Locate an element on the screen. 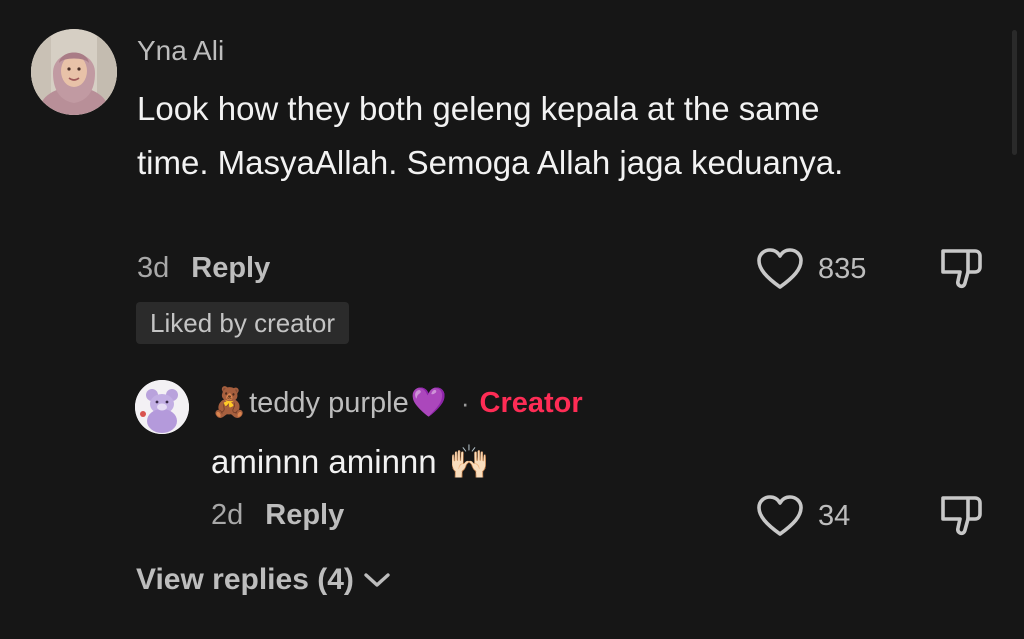 This screenshot has height=639, width=1024. comment-timestamp: 3d is located at coordinates (153, 268).